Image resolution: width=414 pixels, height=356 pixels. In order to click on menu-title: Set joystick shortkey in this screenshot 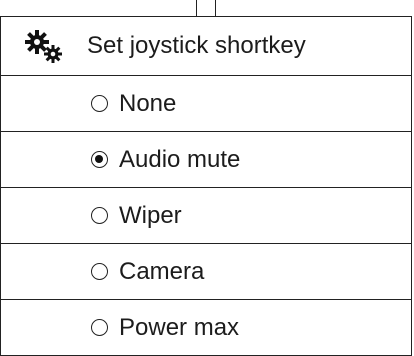, I will do `click(196, 45)`.